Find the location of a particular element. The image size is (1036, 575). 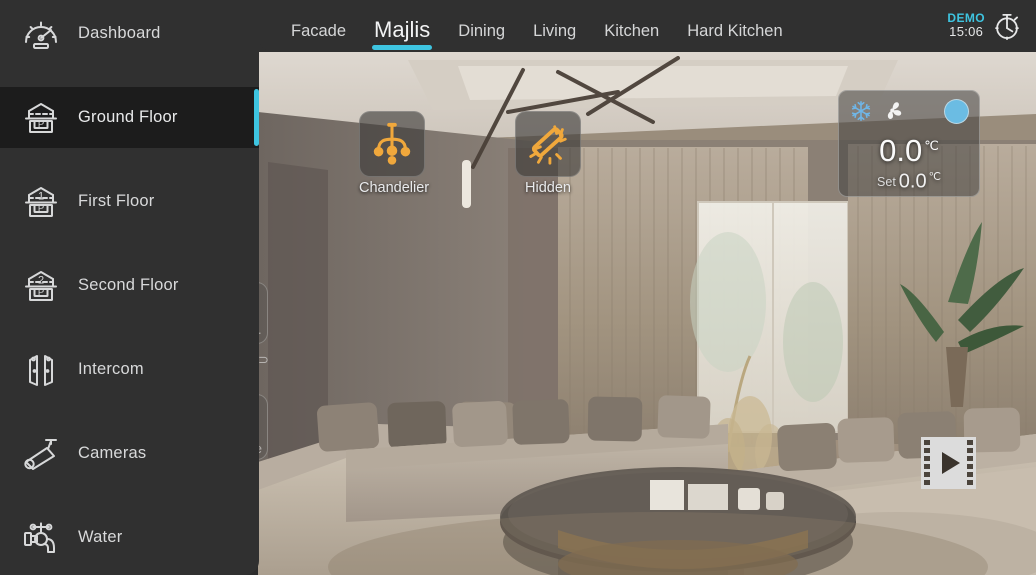

svg-text: 2 is located at coordinates (41, 280).